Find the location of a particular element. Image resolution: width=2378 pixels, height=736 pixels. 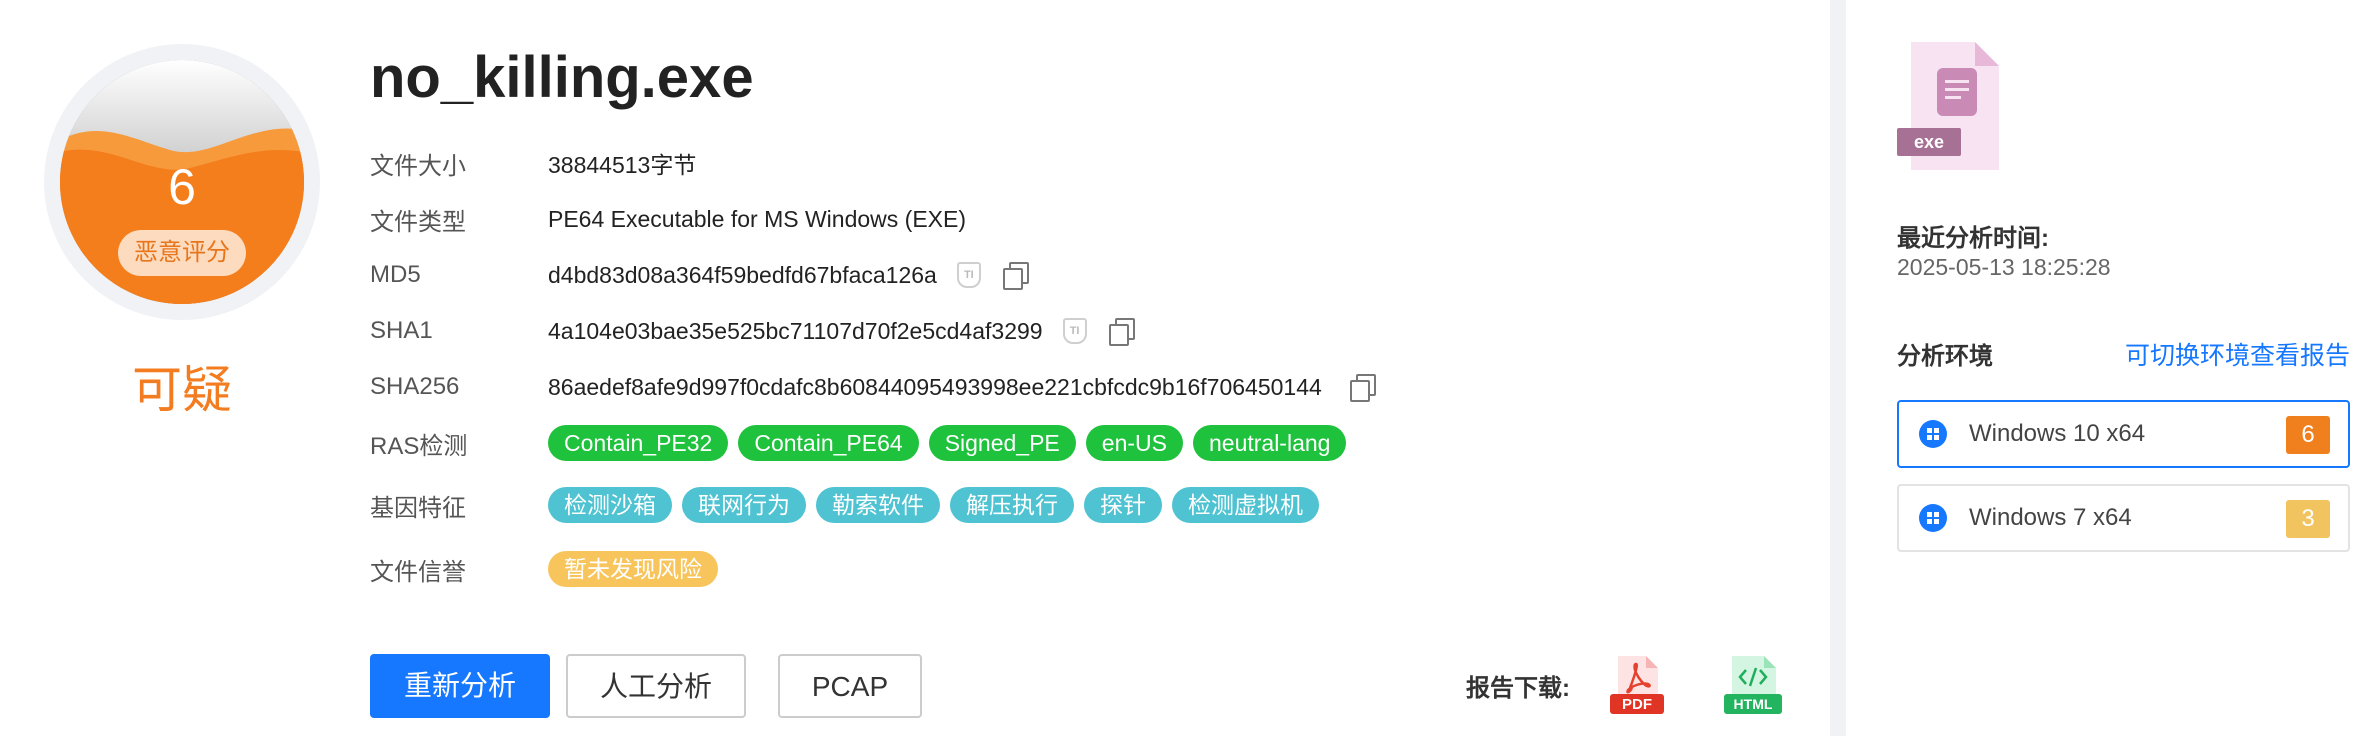

row-label: RAS检测 is located at coordinates (419, 446).